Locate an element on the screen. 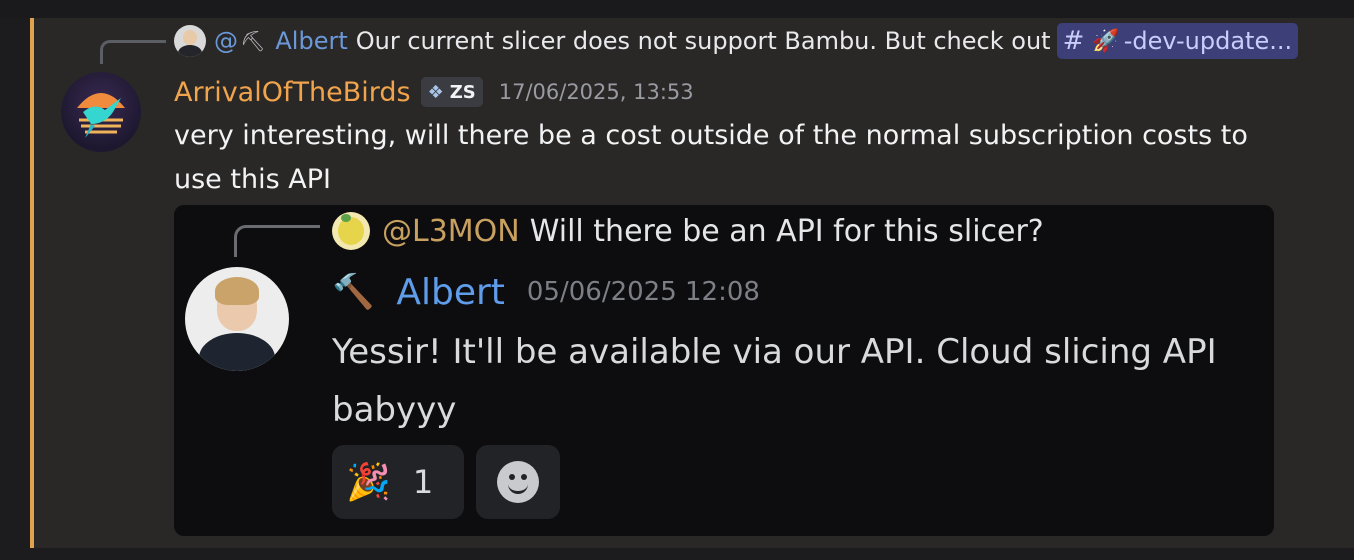 The height and width of the screenshot is (560, 1354). embed-reply-text: Will there be an API for this slicer? is located at coordinates (786, 231).